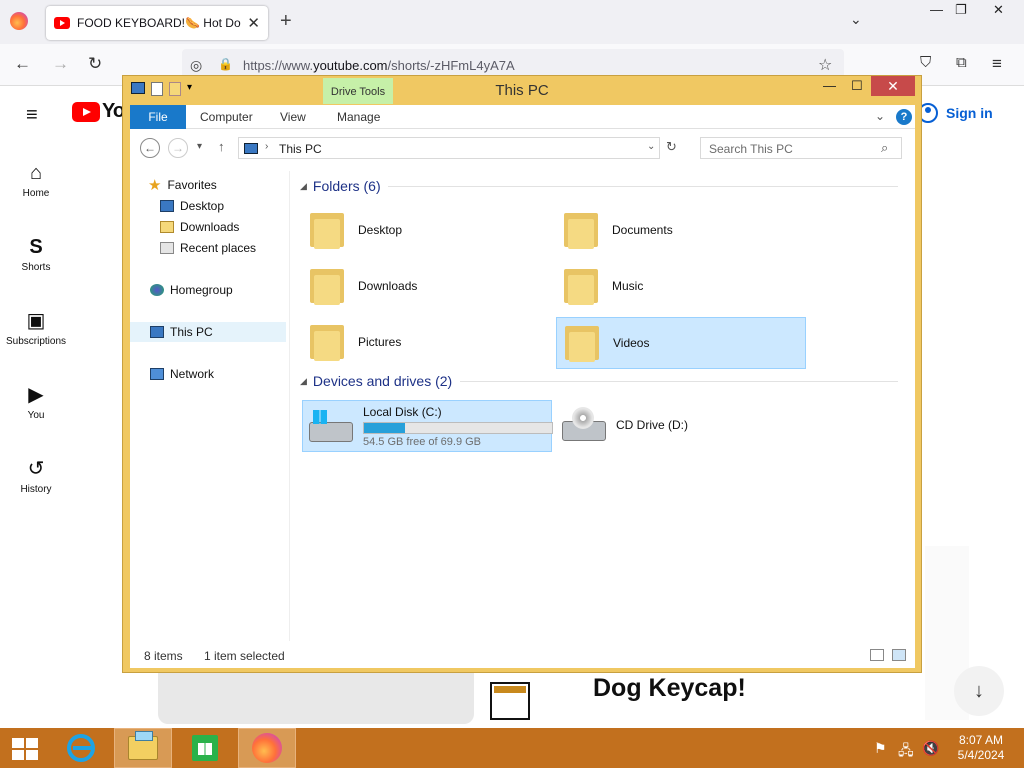  I want to click on tab-file: File, so click(158, 117).